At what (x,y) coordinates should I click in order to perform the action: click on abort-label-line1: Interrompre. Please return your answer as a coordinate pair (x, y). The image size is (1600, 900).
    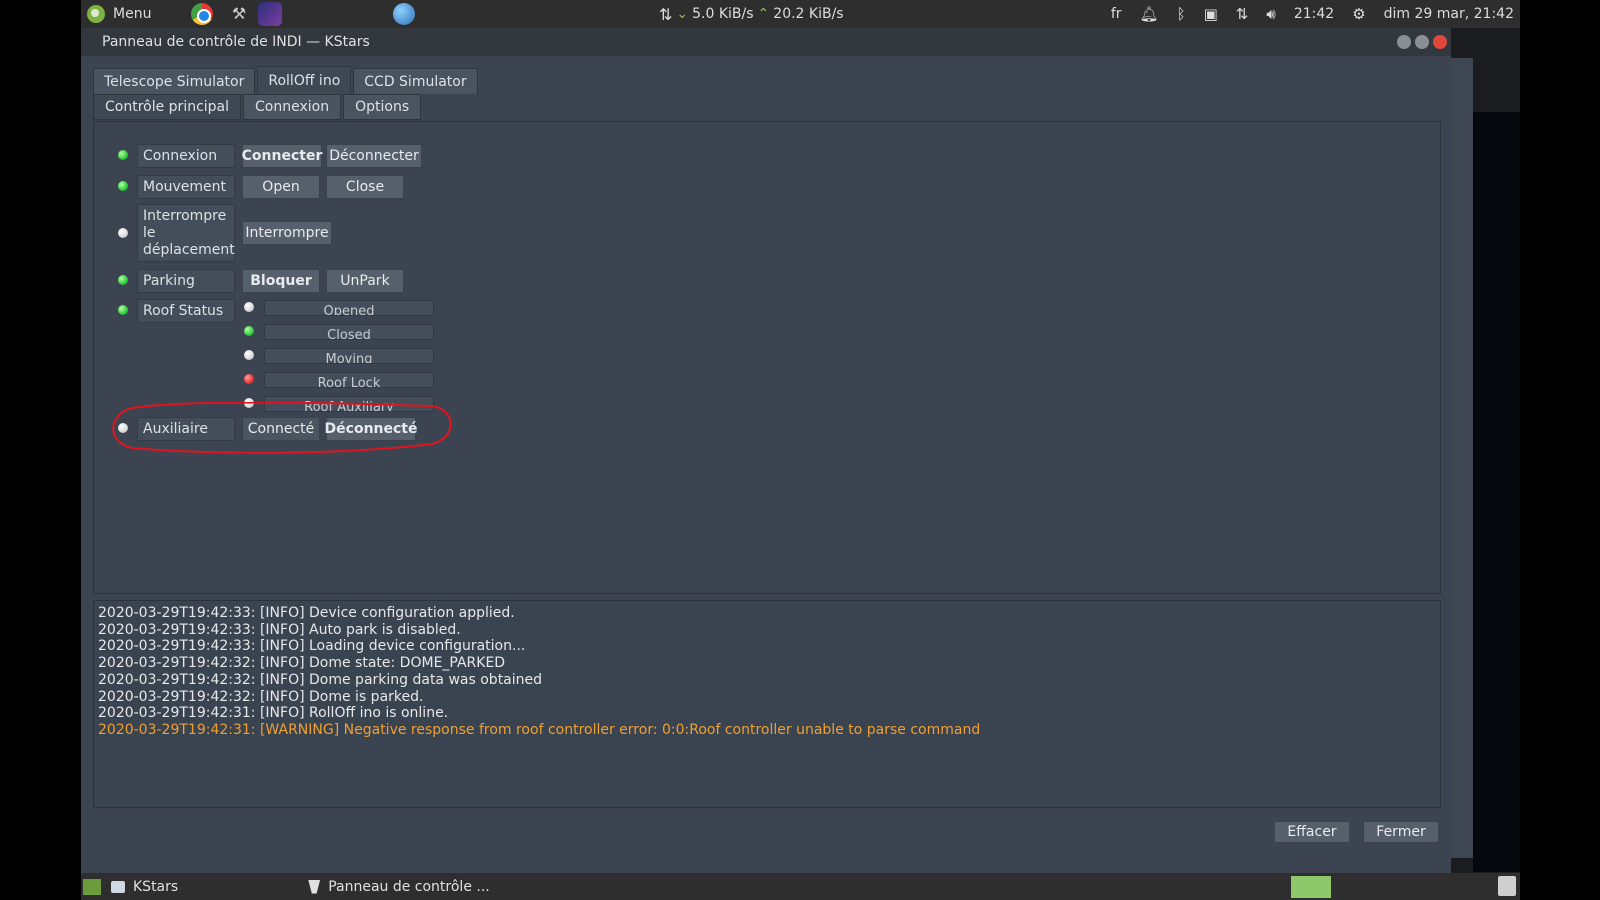
    Looking at the image, I should click on (185, 215).